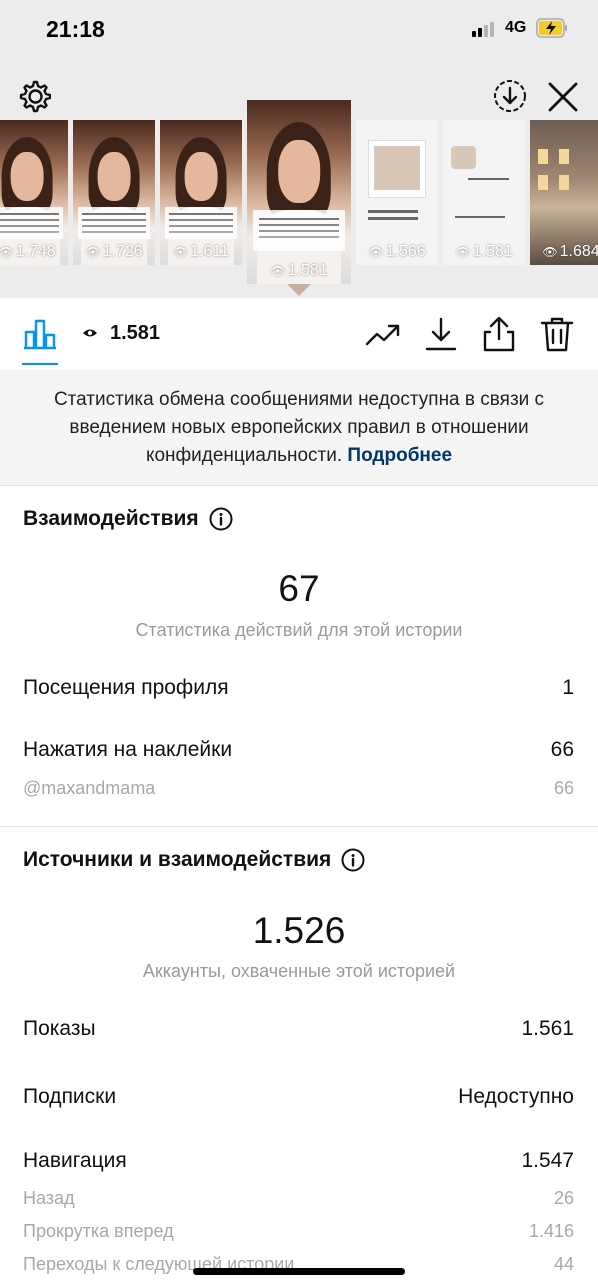  I want to click on insights-chart-icon, so click(40, 334).